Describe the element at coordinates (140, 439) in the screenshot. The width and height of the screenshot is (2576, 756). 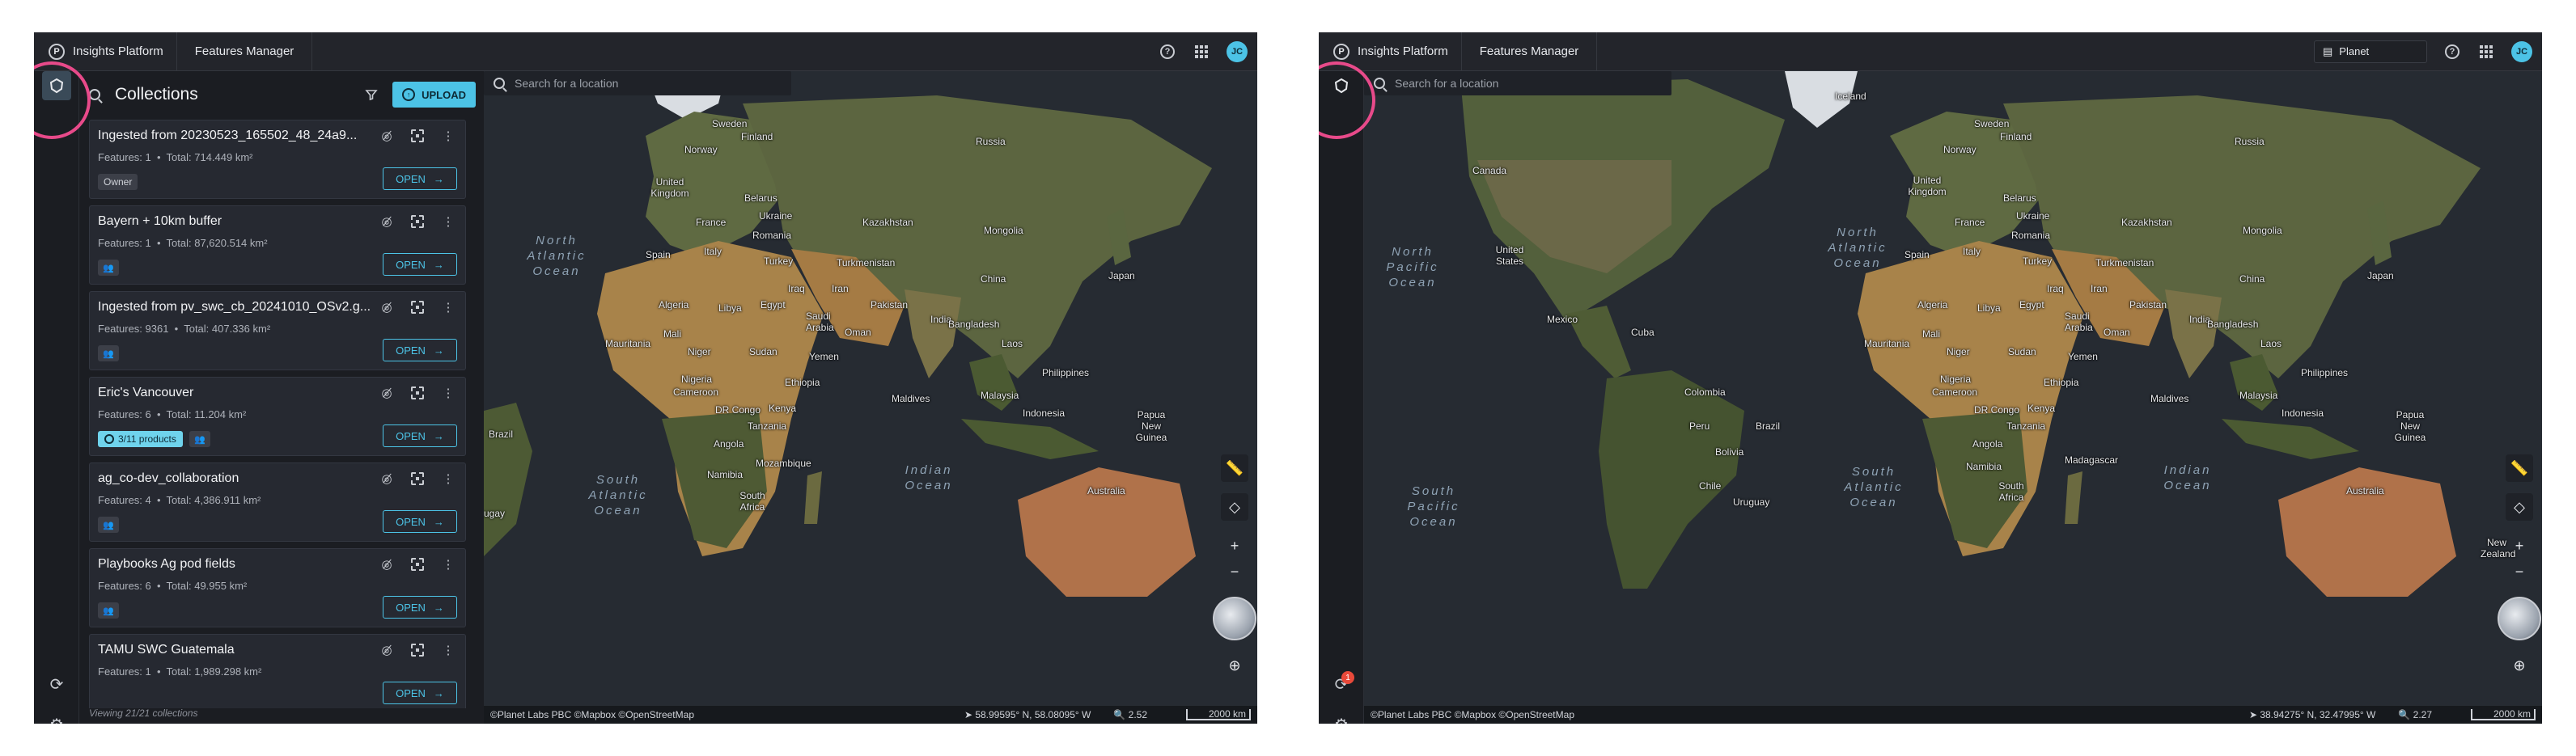
I see `products-badge: 3/11 products` at that location.